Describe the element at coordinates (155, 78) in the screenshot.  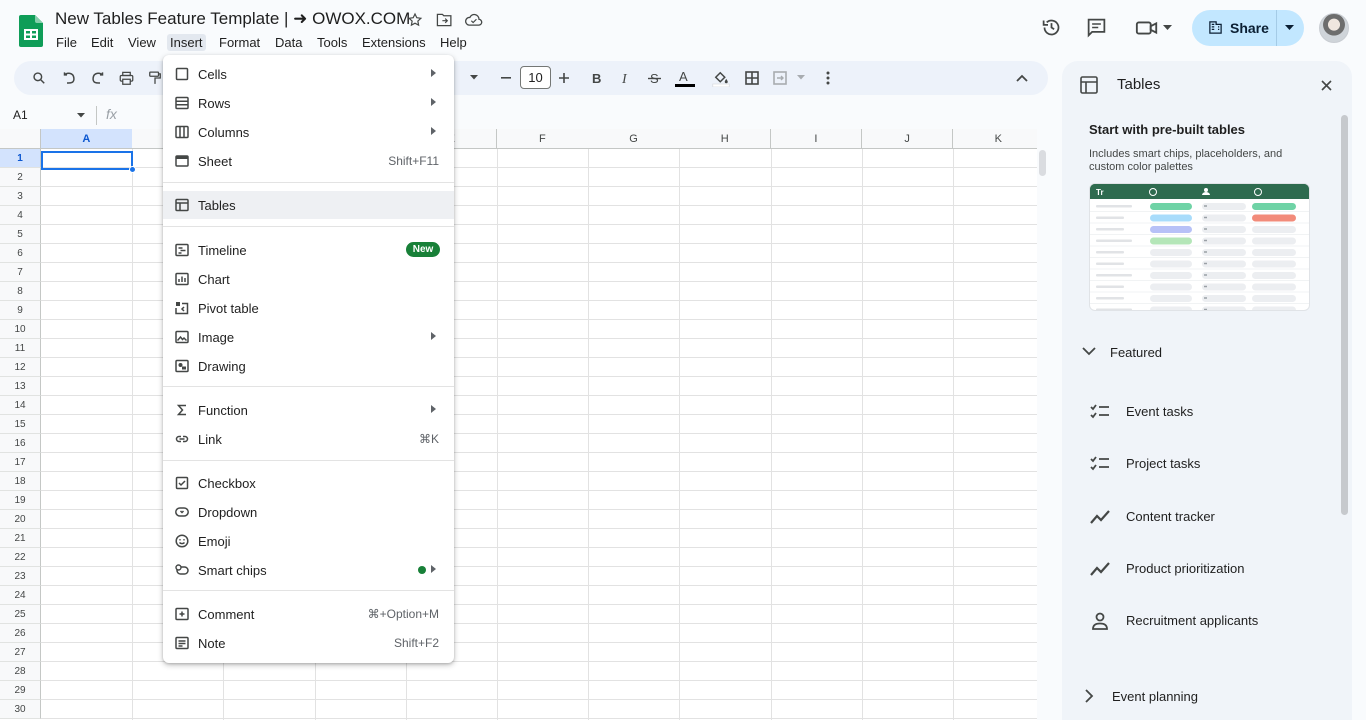
I see `paint-format-icon` at that location.